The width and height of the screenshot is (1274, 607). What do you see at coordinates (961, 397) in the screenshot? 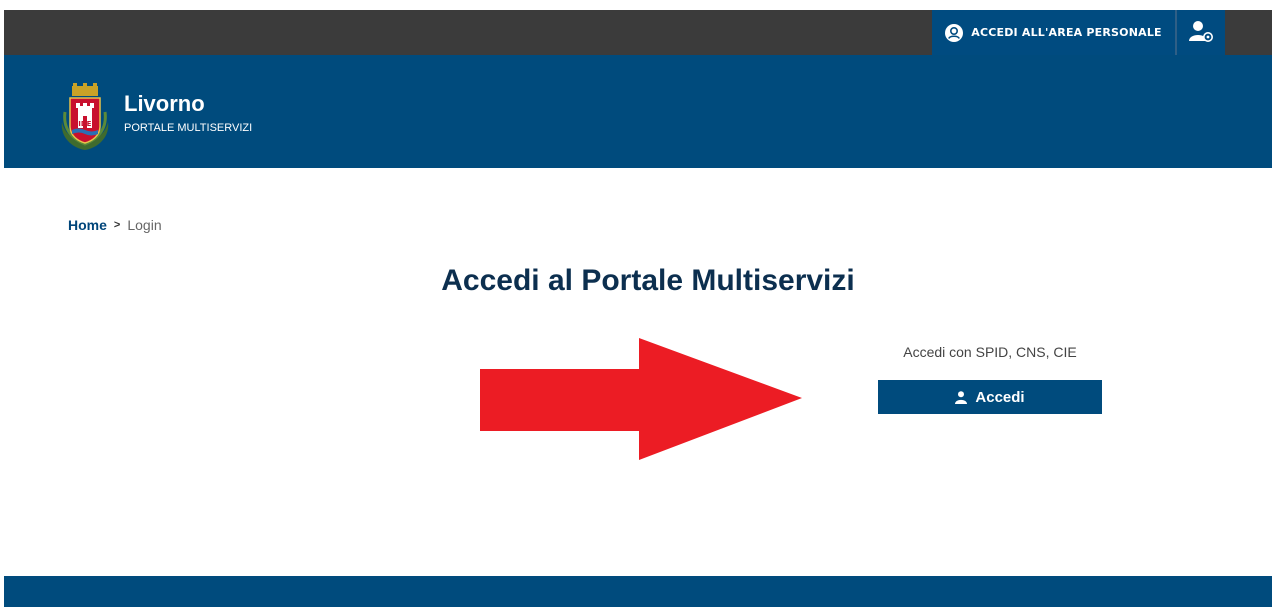
I see `user-icon` at bounding box center [961, 397].